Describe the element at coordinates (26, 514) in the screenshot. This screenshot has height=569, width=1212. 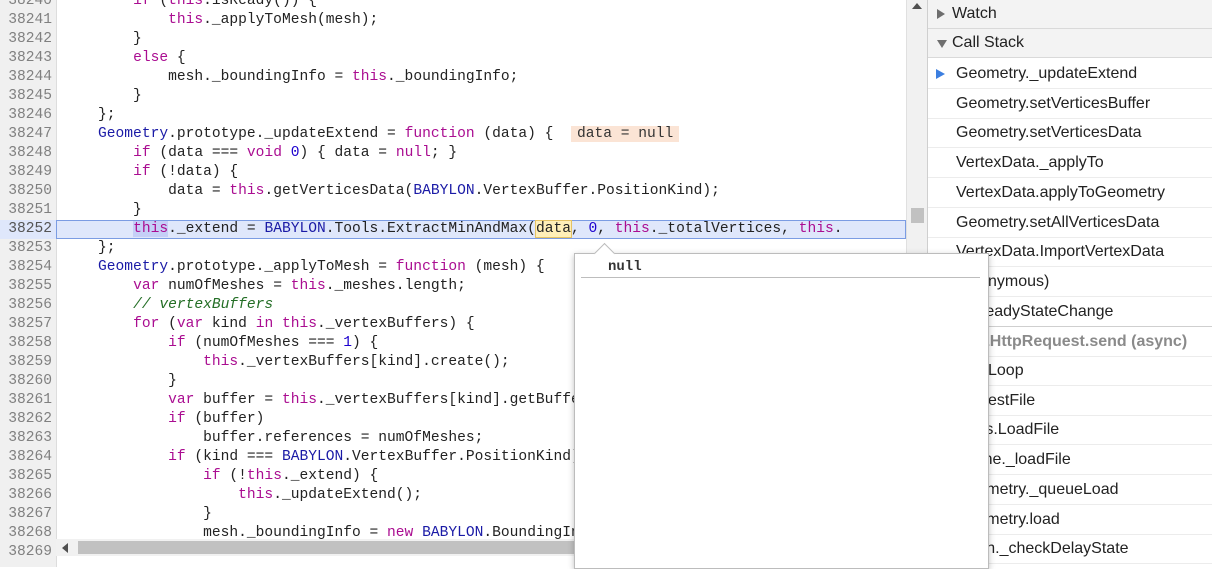
I see `line-number: 38267` at that location.